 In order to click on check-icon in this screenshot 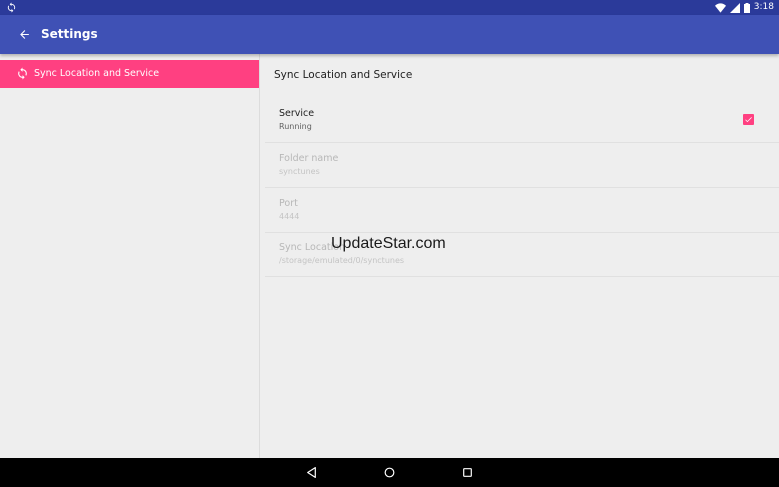, I will do `click(748, 120)`.